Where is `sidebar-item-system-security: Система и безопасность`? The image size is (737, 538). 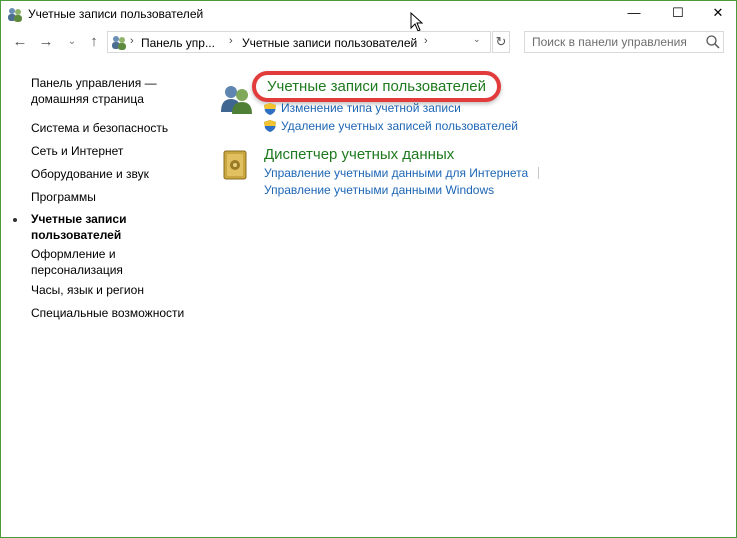
sidebar-item-system-security: Система и безопасность is located at coordinates (99, 128).